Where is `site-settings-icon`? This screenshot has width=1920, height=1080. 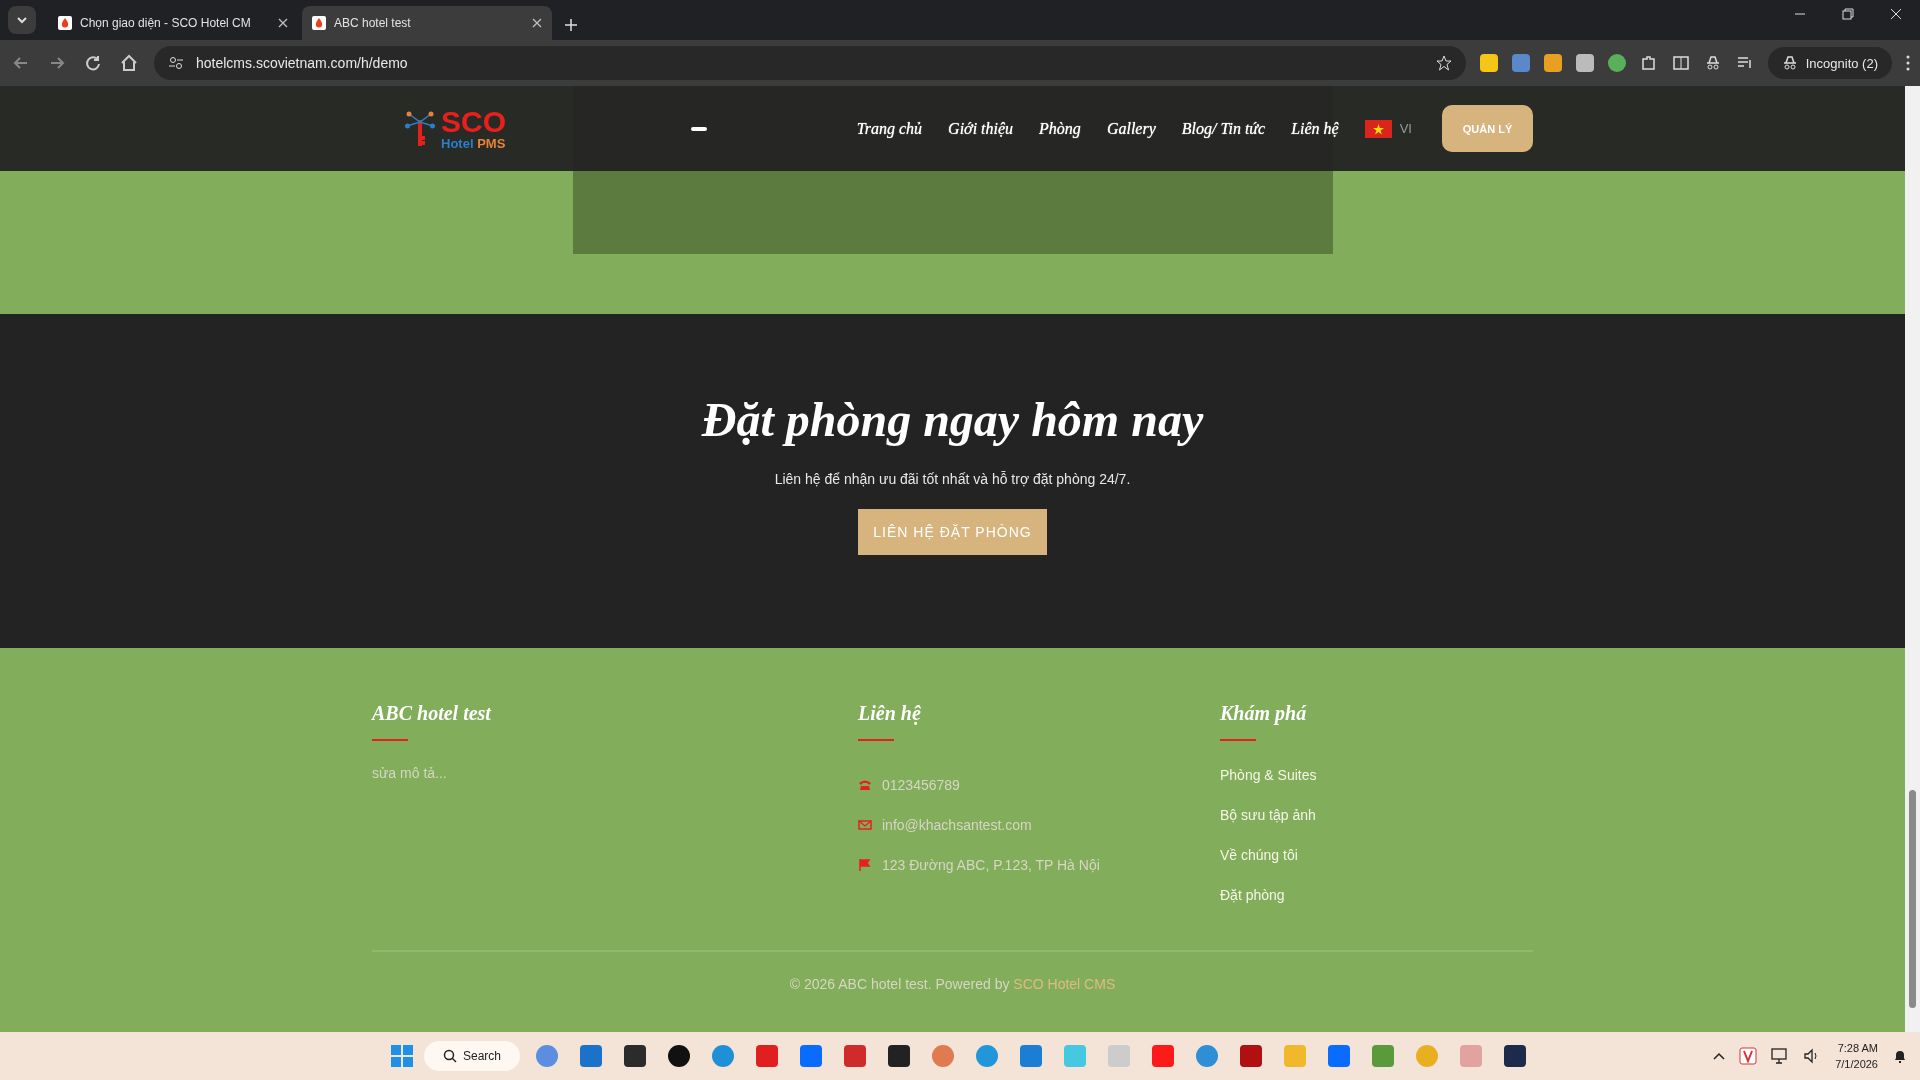
site-settings-icon is located at coordinates (176, 63).